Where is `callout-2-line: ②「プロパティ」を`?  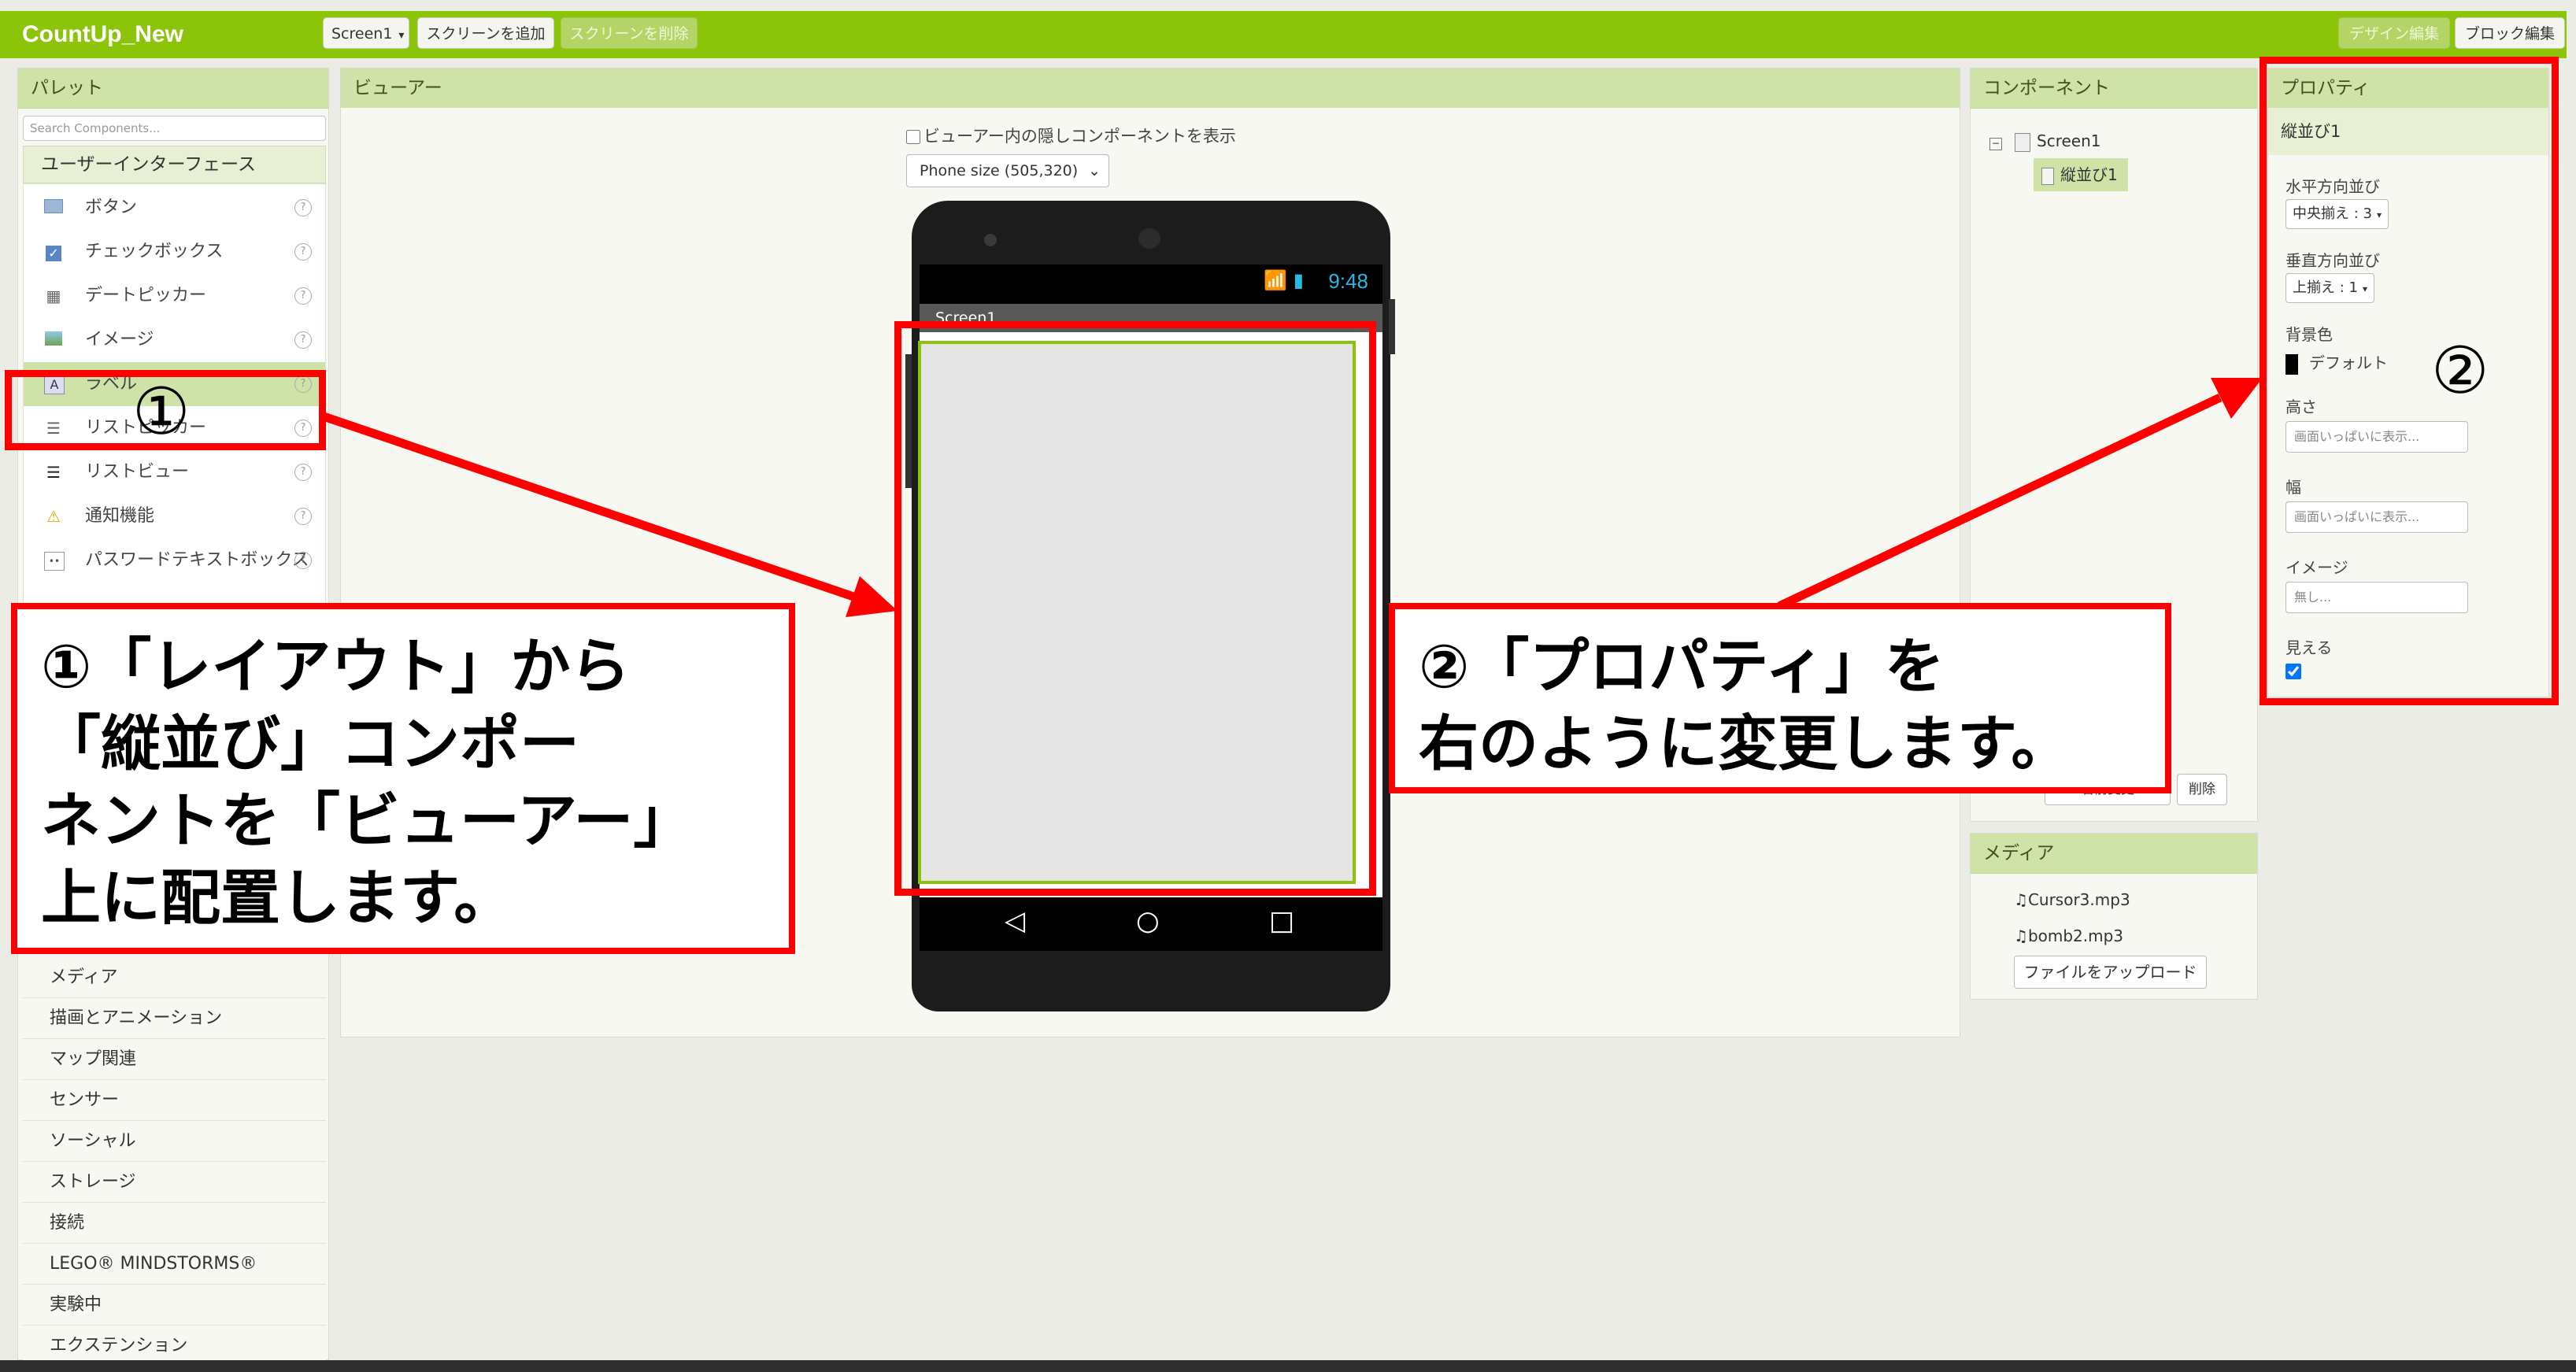 callout-2-line: ②「プロパティ」を is located at coordinates (1682, 666).